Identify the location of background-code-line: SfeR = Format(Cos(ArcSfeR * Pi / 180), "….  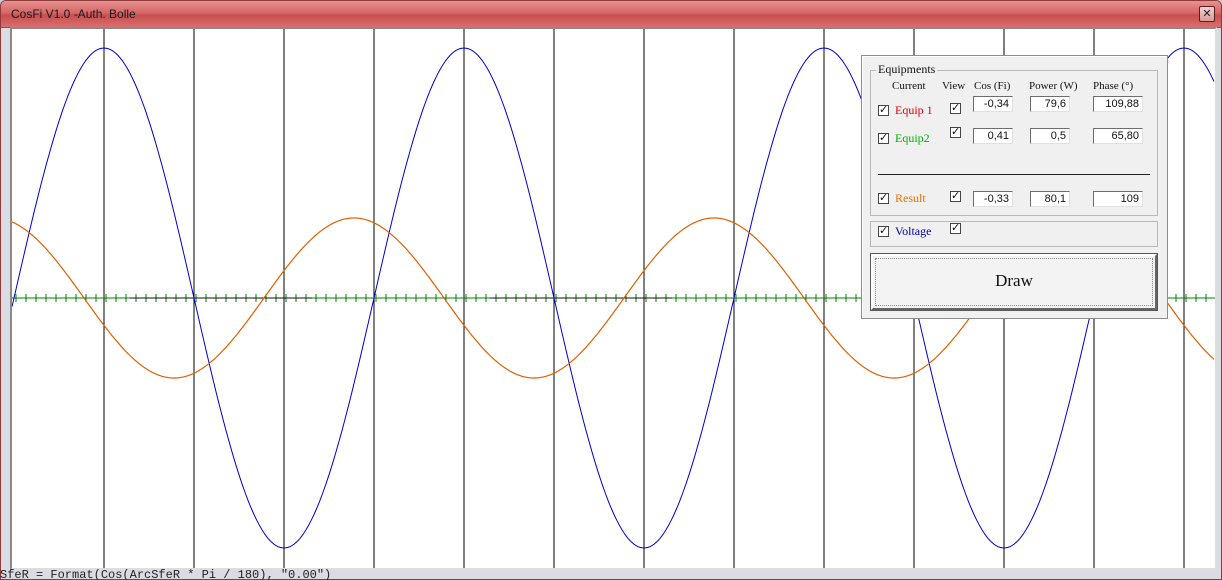
(166, 574).